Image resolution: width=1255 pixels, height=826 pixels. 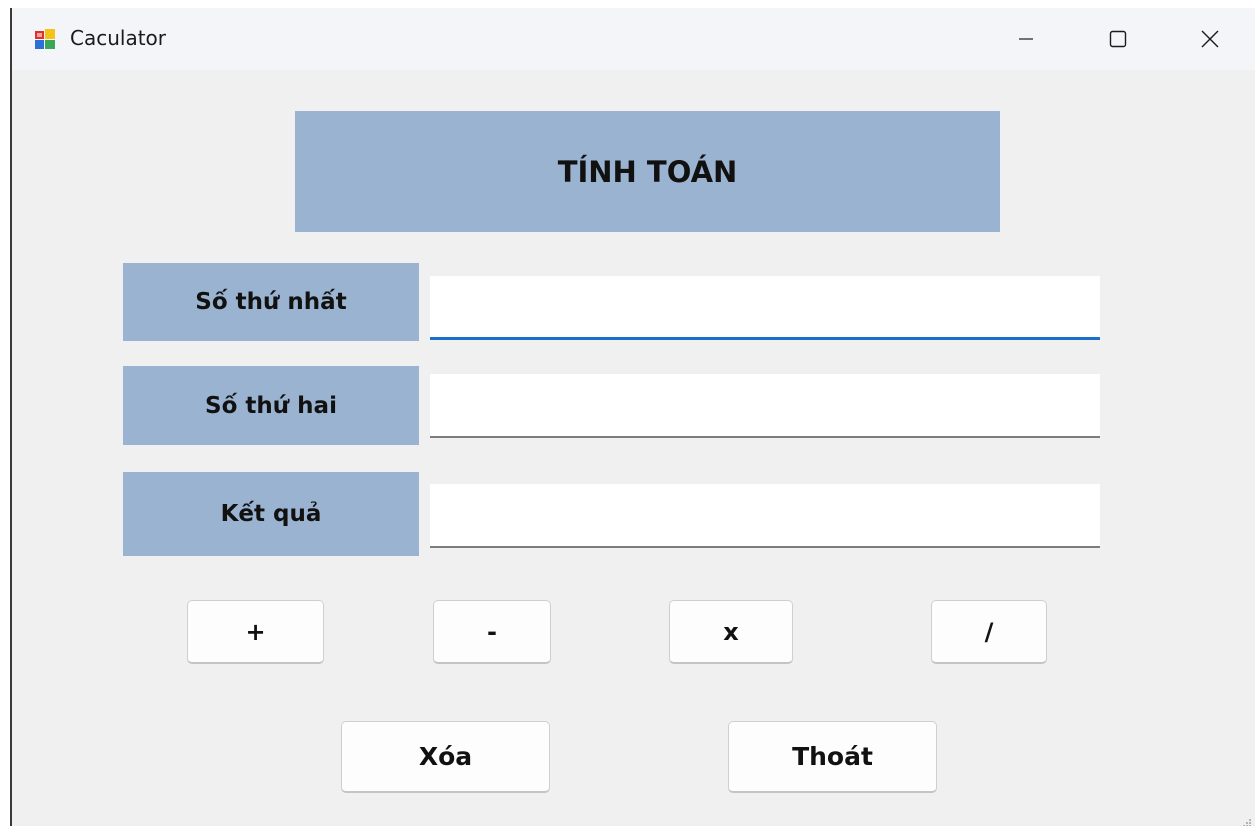 I want to click on app-icon, so click(x=45, y=39).